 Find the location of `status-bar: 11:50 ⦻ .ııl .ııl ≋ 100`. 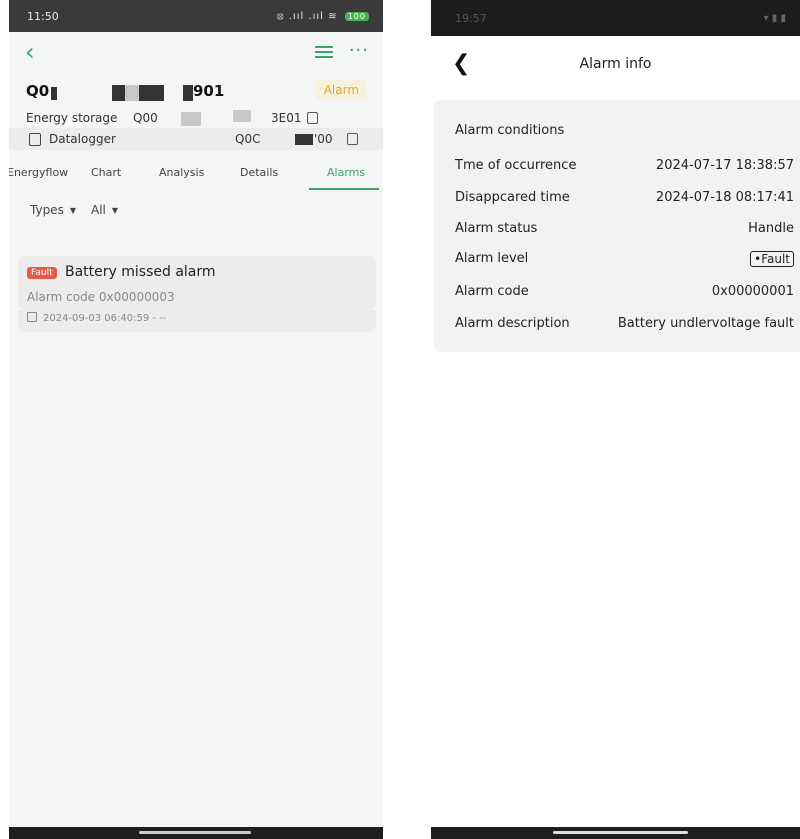

status-bar: 11:50 ⦻ .ııl .ııl ≋ 100 is located at coordinates (196, 16).